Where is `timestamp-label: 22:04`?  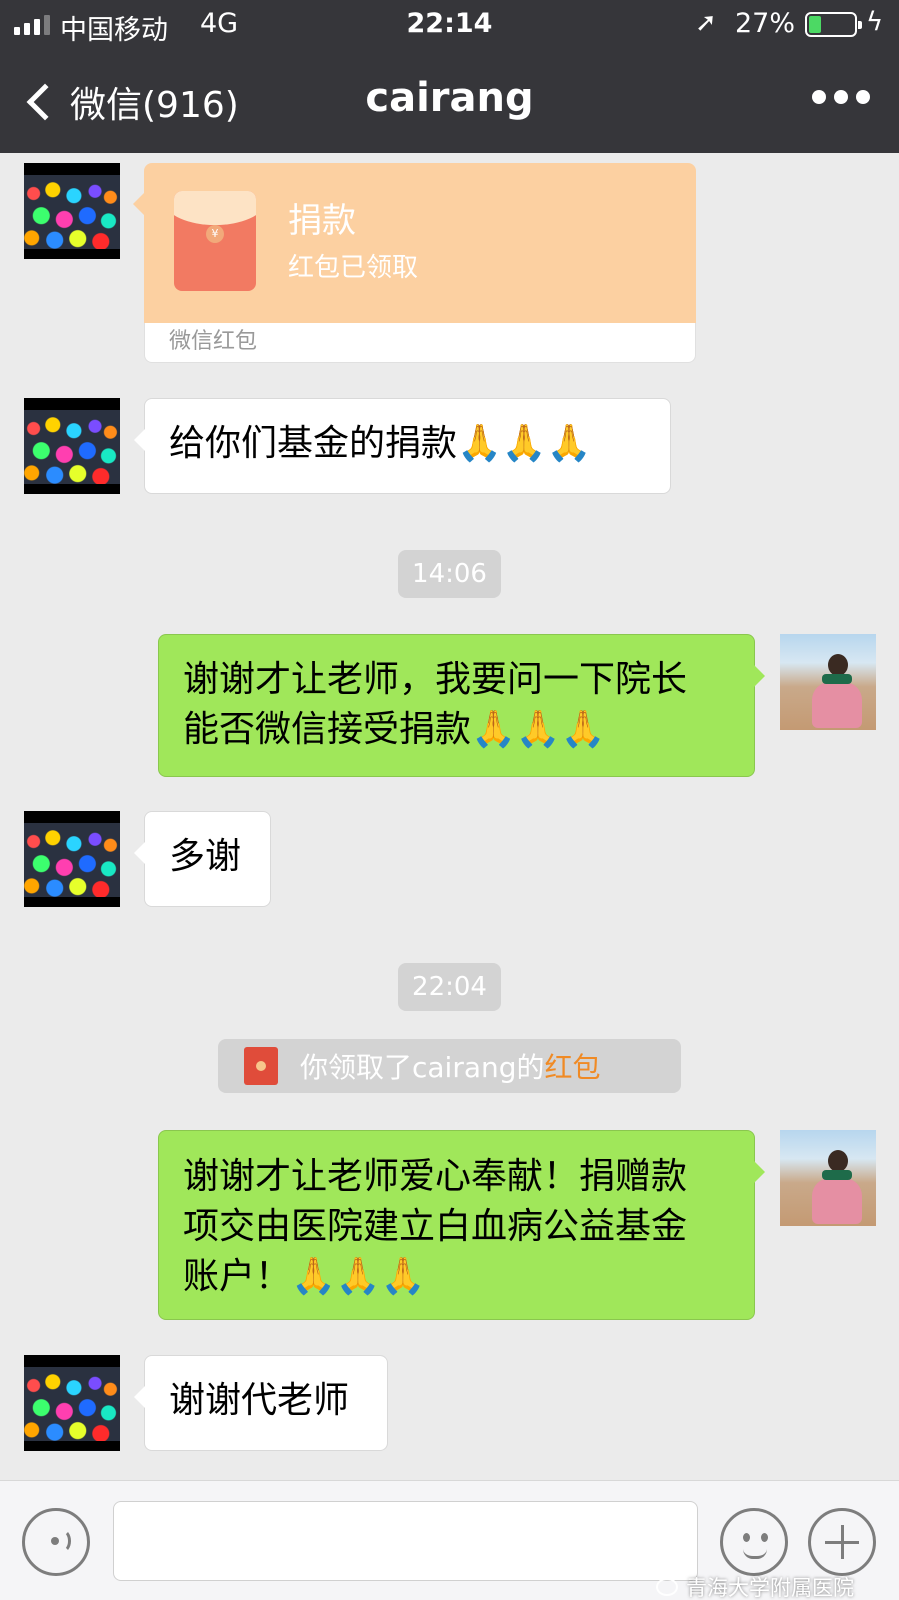
timestamp-label: 22:04 is located at coordinates (449, 987).